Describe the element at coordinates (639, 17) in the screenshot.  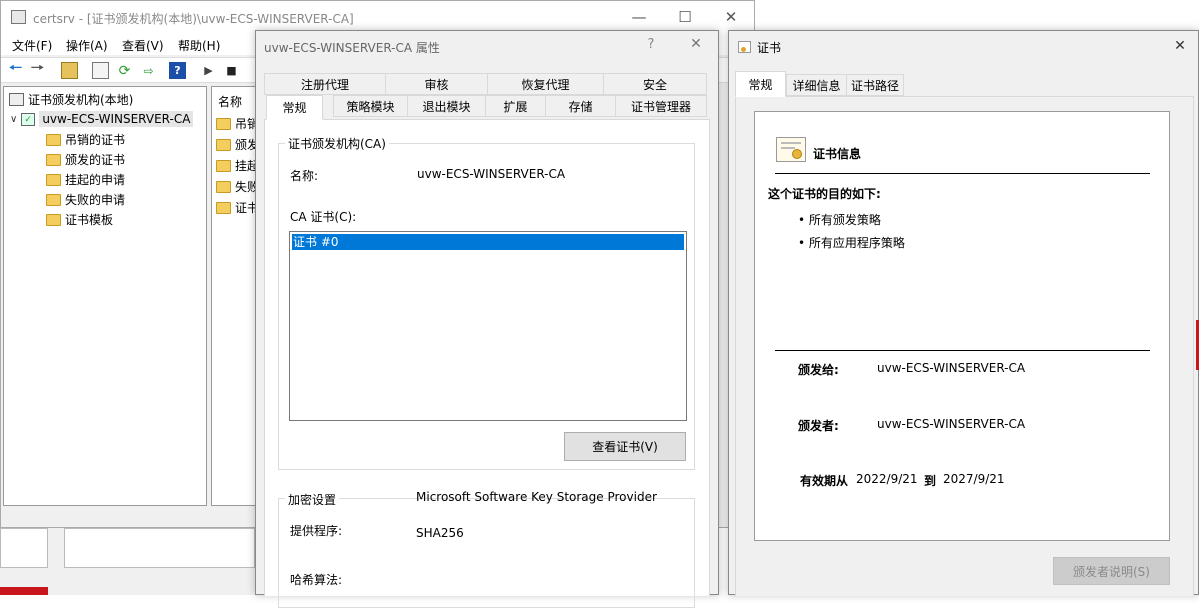
I see `minimize-button: —` at that location.